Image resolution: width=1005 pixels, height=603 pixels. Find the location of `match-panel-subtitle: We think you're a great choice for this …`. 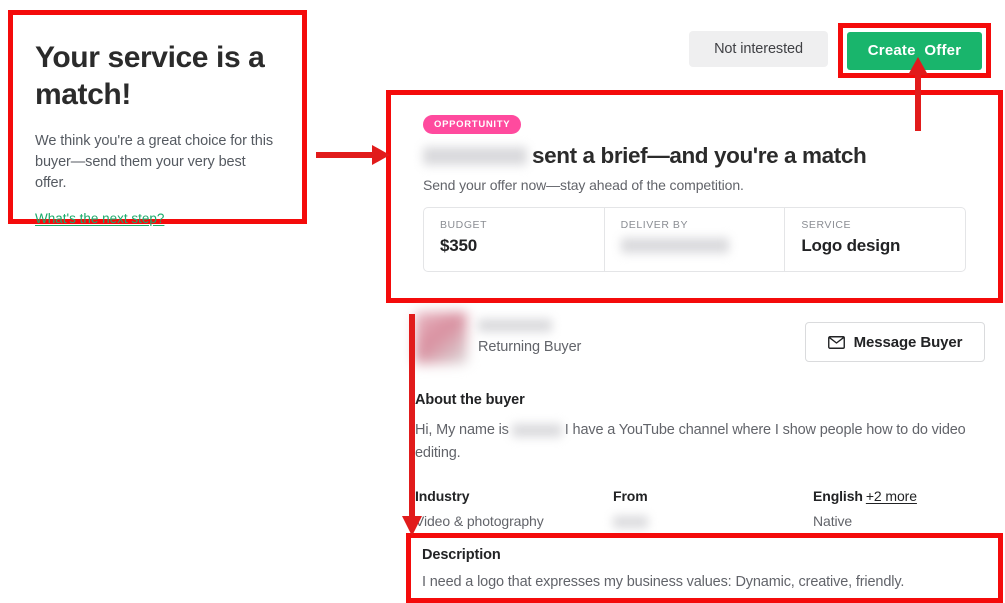

match-panel-subtitle: We think you're a great choice for this … is located at coordinates (154, 162).